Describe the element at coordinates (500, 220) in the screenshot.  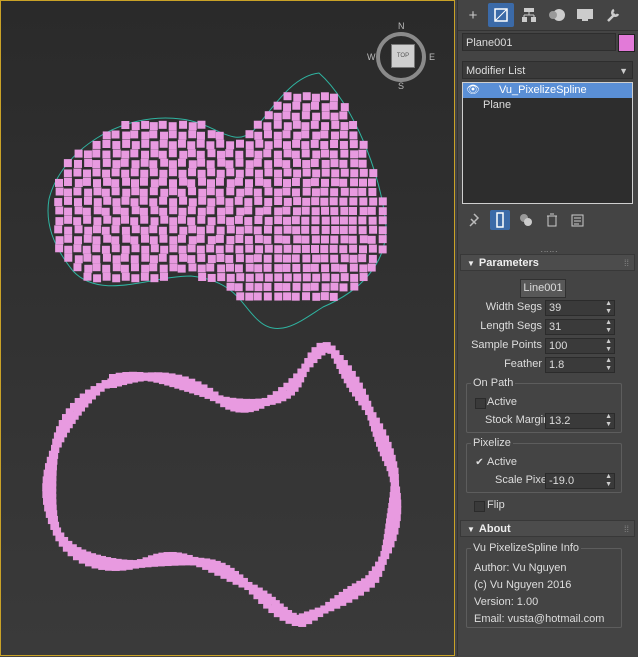
I see `show-end-result-icon` at that location.